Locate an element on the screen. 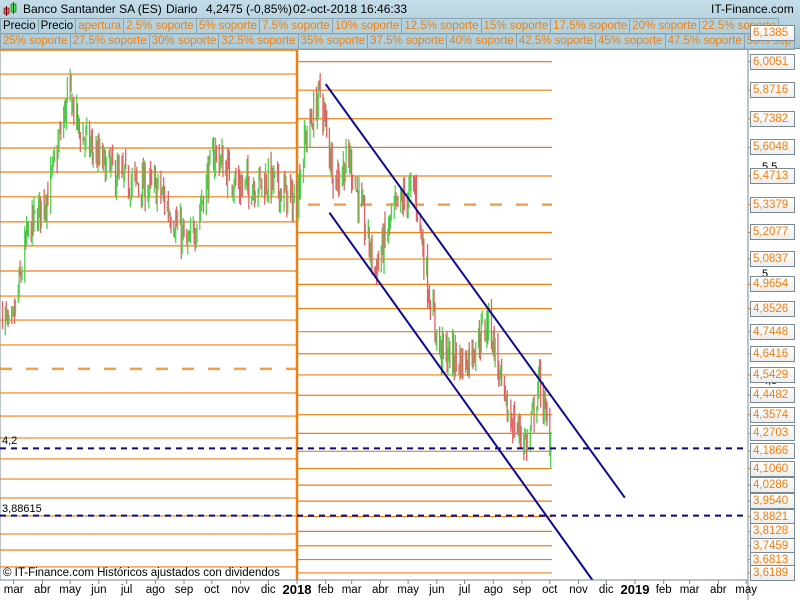 This screenshot has width=800, height=600. y-tick-label: 4,6416 is located at coordinates (772, 353).